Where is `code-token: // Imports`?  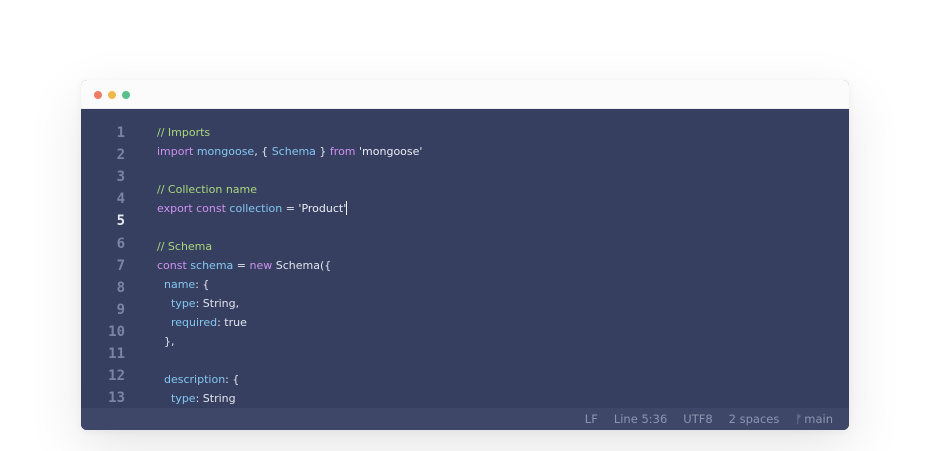
code-token: // Imports is located at coordinates (184, 132).